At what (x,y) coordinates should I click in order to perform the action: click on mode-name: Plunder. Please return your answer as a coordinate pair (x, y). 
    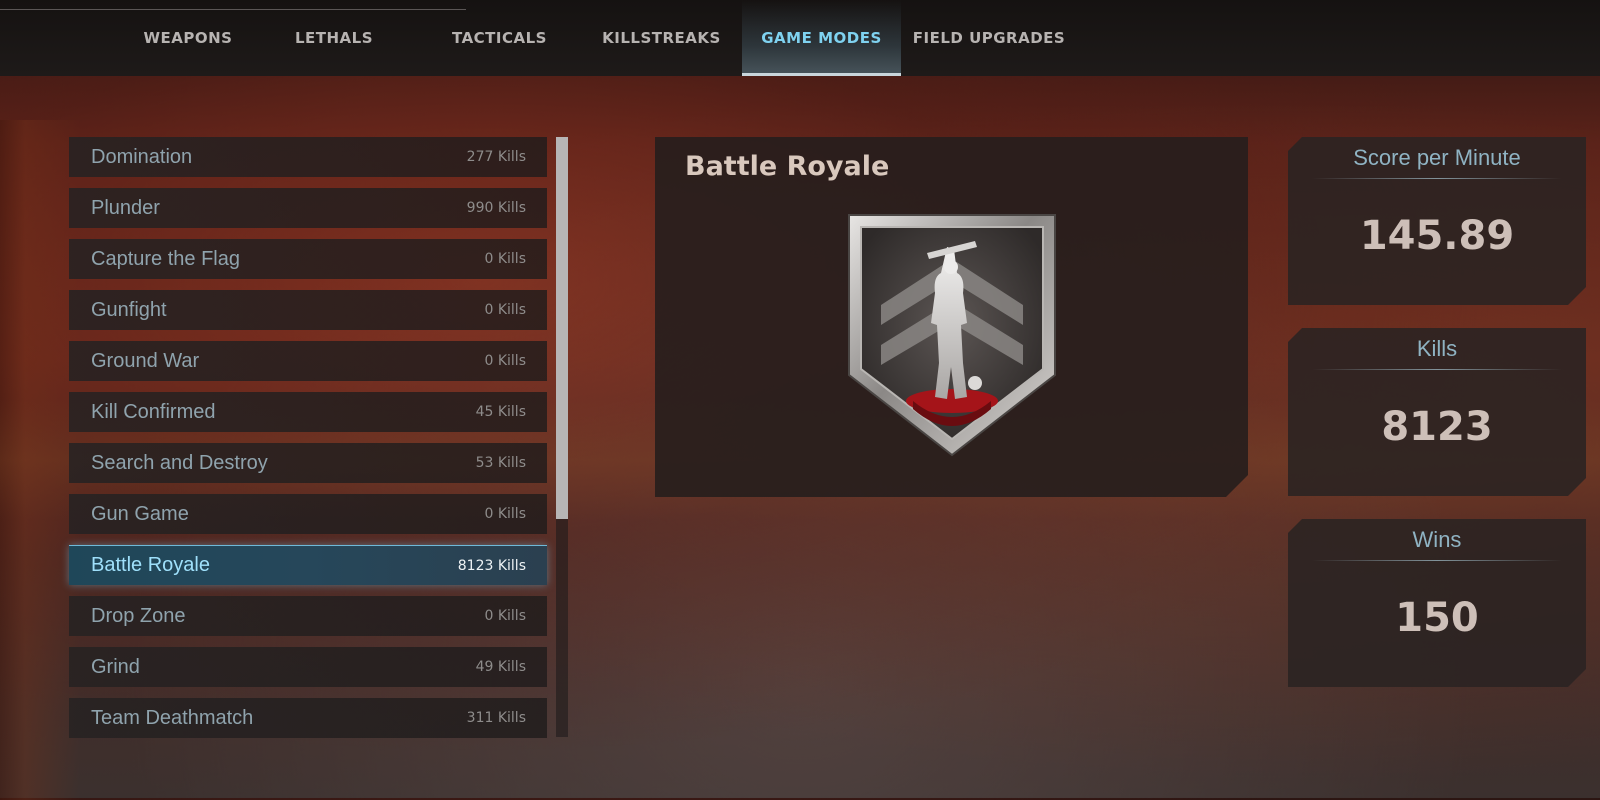
    Looking at the image, I should click on (125, 207).